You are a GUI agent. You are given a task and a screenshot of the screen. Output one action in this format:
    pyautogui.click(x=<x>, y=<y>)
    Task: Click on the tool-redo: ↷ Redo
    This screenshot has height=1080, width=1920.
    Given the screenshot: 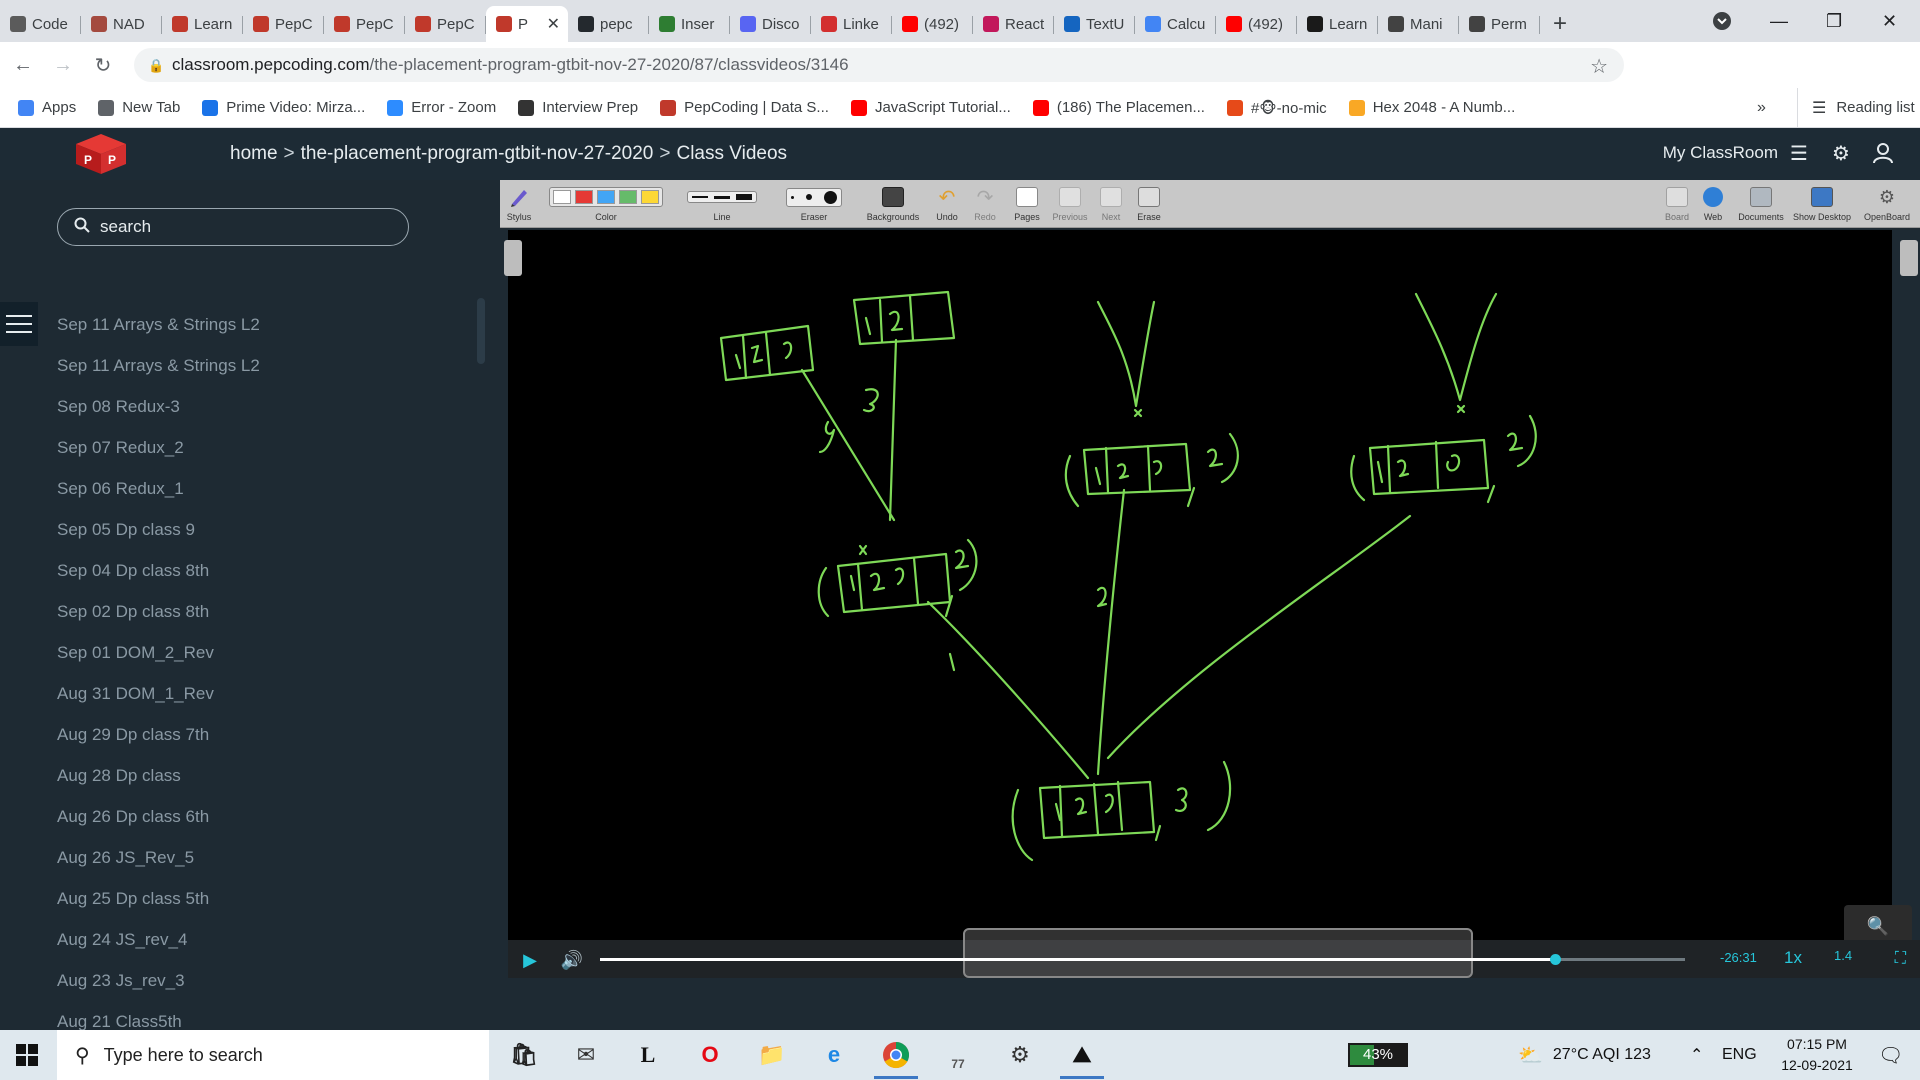 What is the action you would take?
    pyautogui.click(x=985, y=204)
    